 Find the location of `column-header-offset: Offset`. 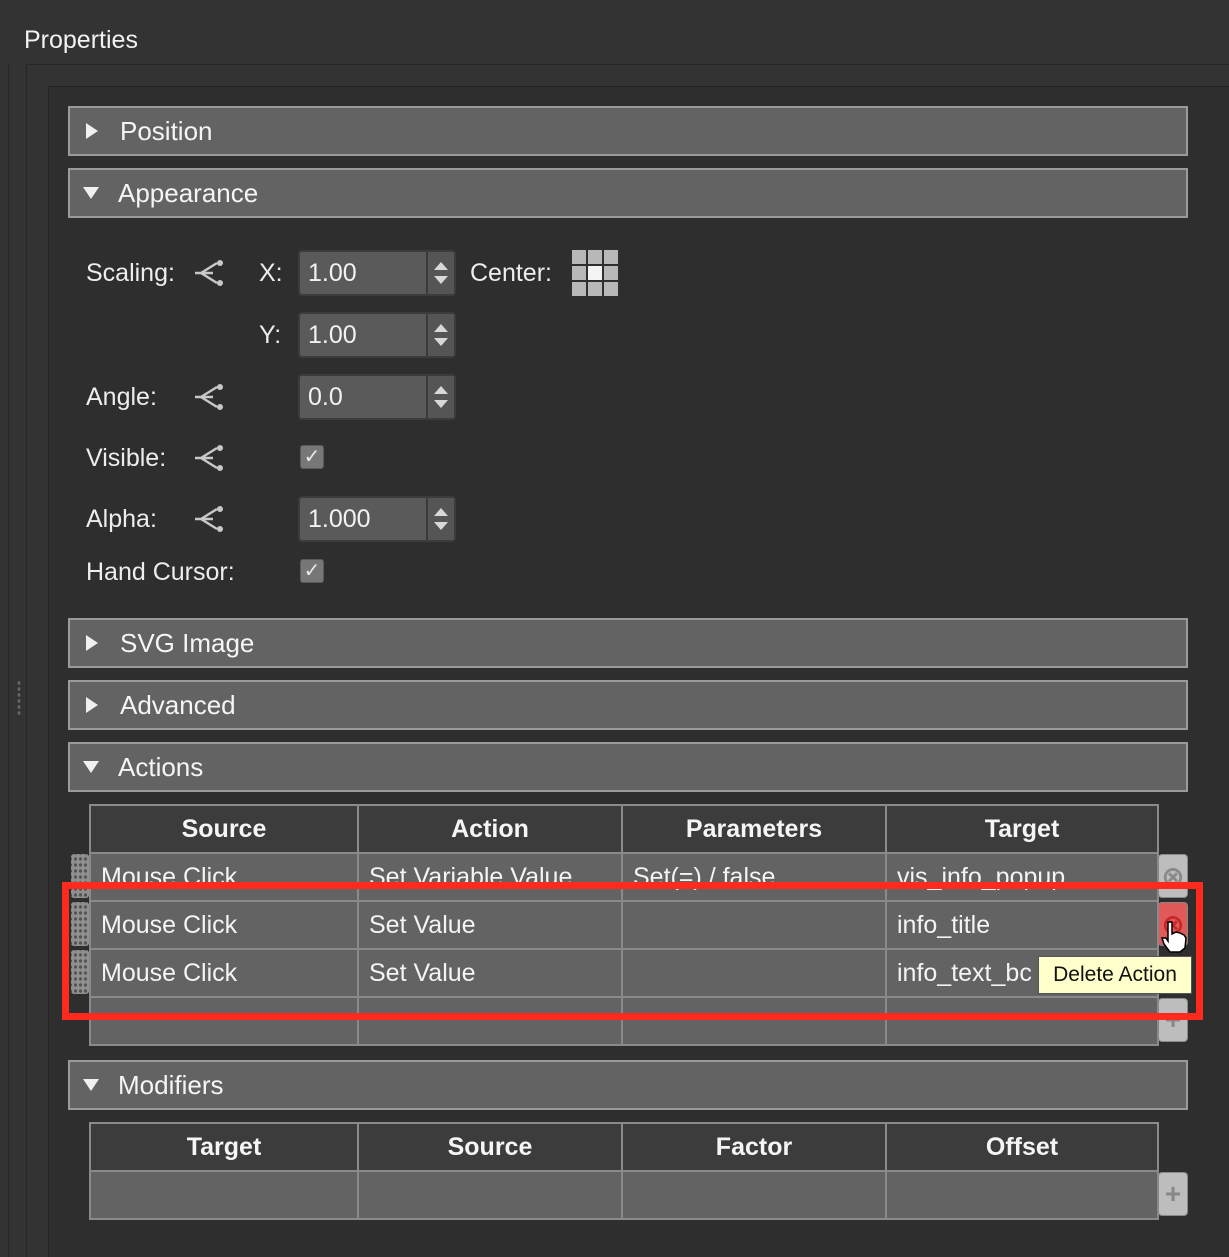

column-header-offset: Offset is located at coordinates (1022, 1147).